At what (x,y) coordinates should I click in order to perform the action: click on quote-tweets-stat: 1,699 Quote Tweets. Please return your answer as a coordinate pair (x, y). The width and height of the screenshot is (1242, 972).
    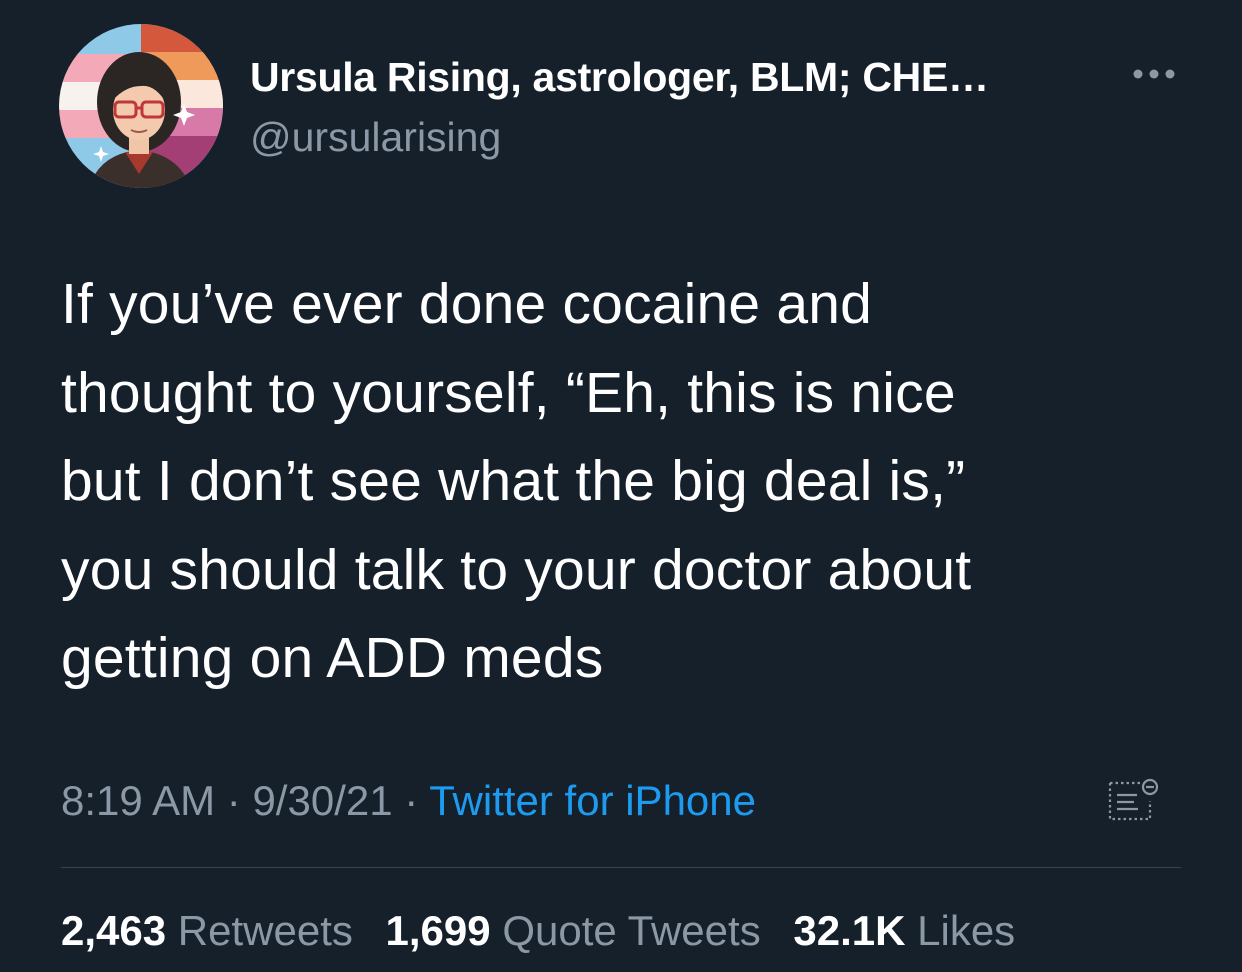
    Looking at the image, I should click on (573, 931).